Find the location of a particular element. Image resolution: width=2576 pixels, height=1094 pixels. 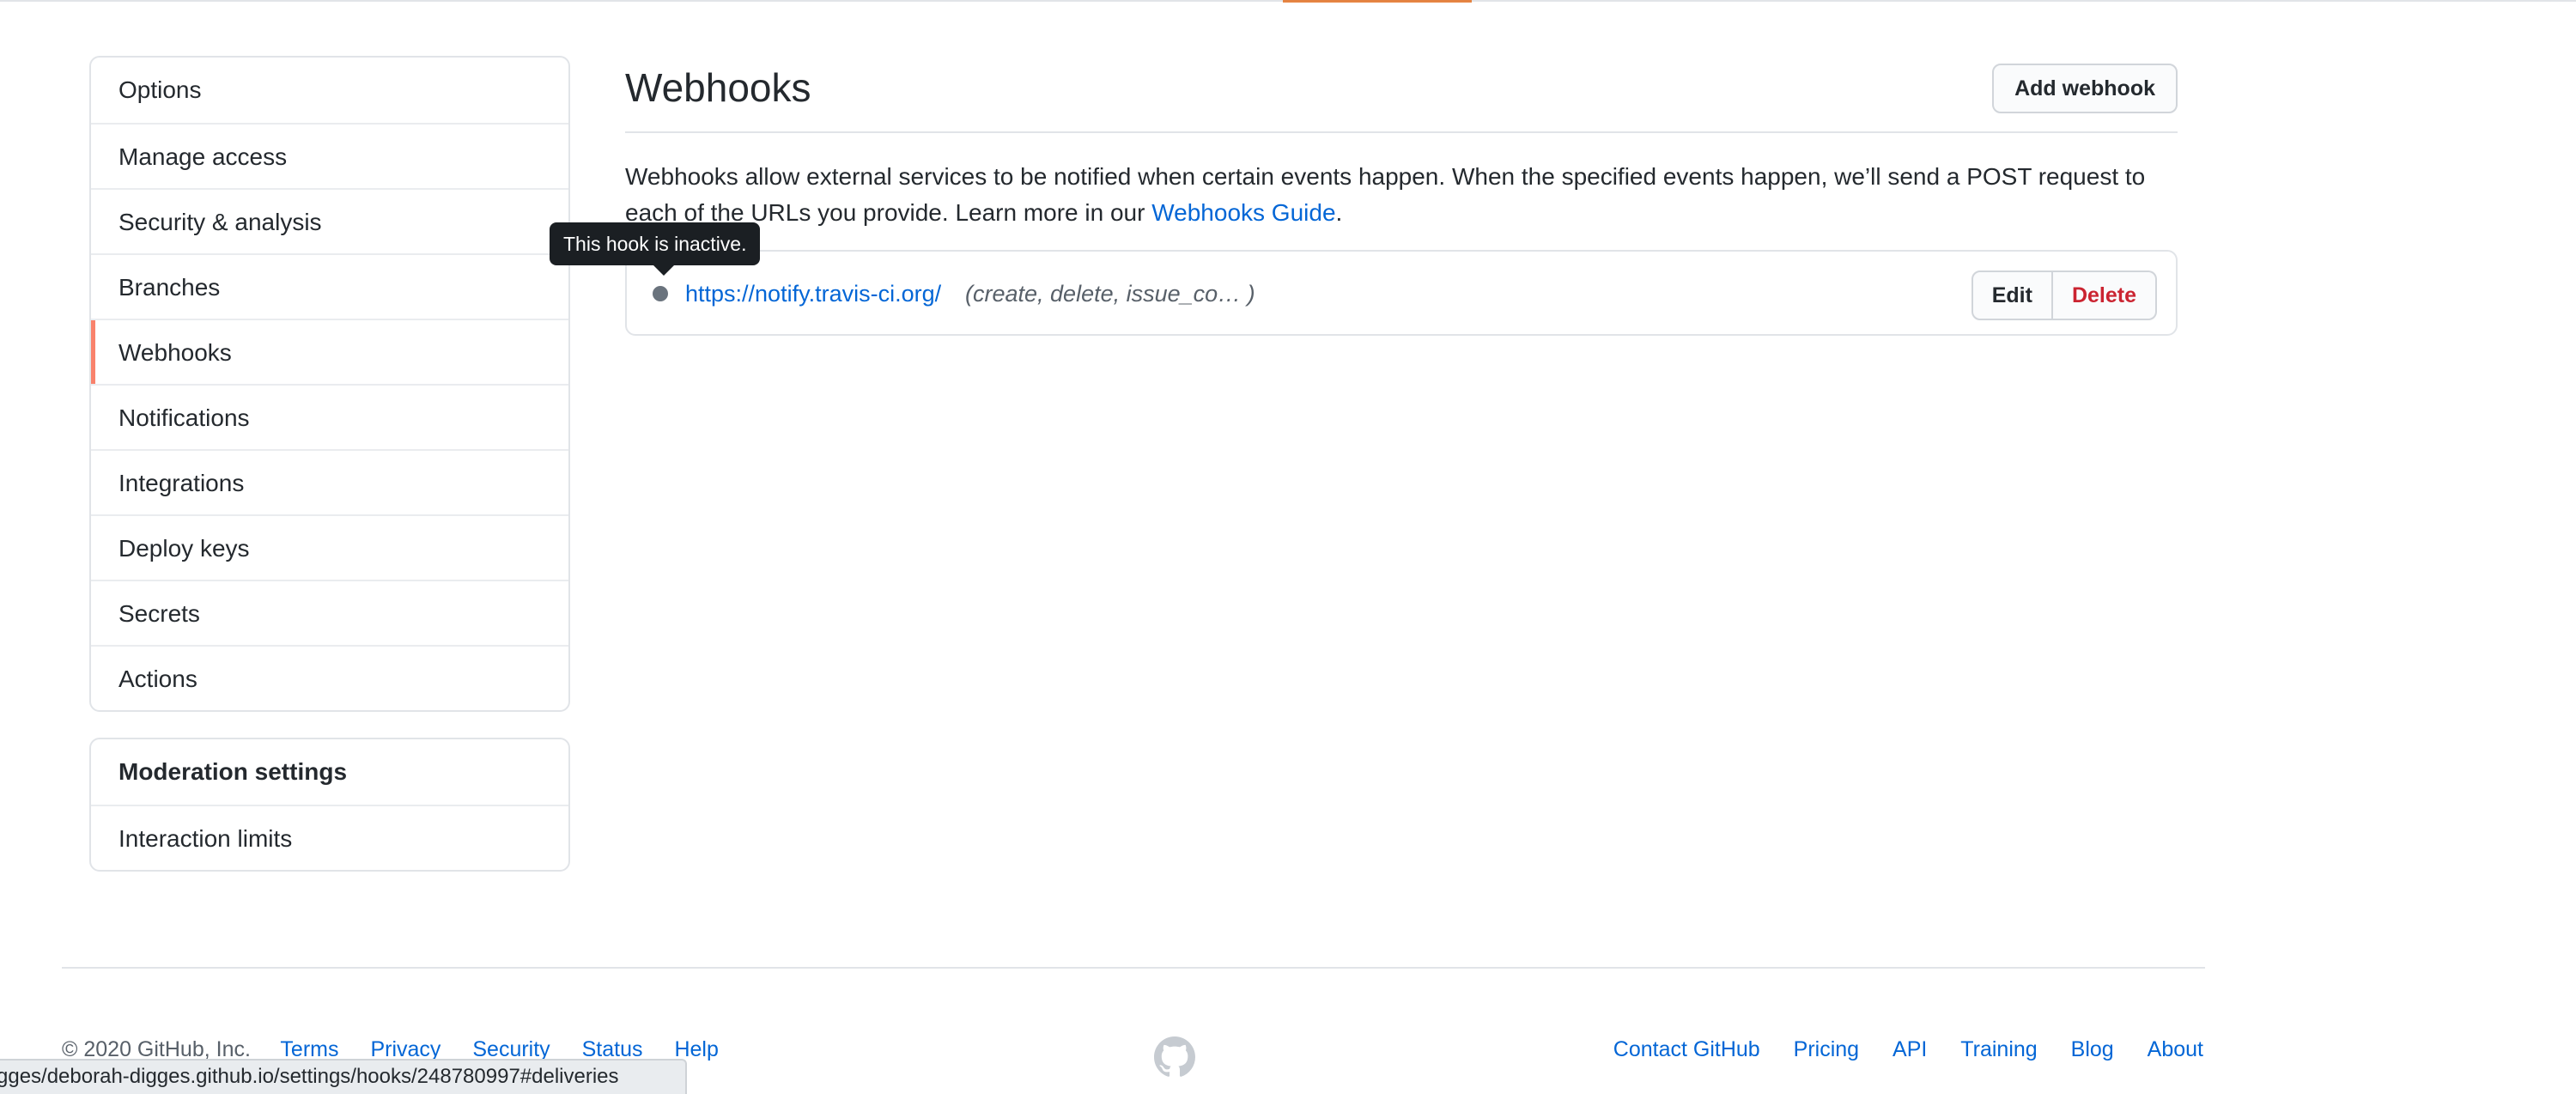

footer-link-help: Help is located at coordinates (696, 1049).